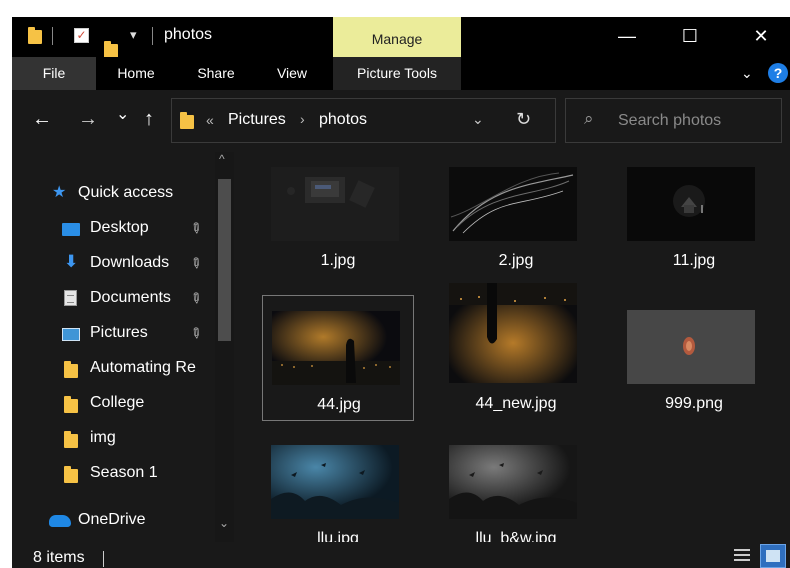 The image size is (790, 568). Describe the element at coordinates (343, 120) in the screenshot. I see `breadcrumb-photos: photos` at that location.